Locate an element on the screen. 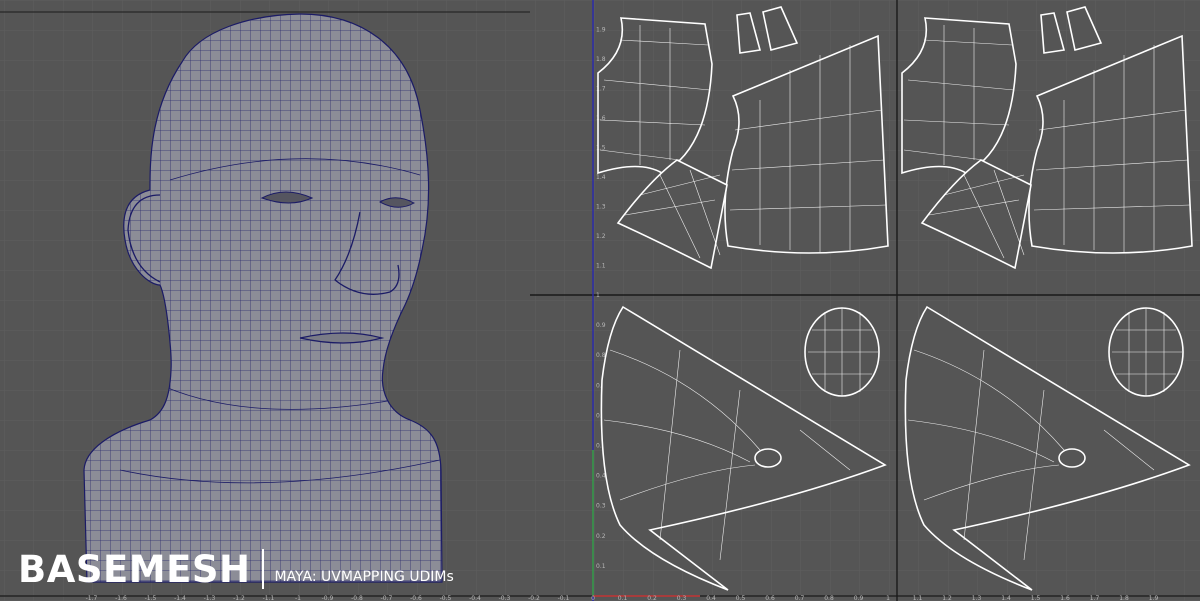 The image size is (1200, 601). x-tick-label: 1.4 is located at coordinates (1006, 598).